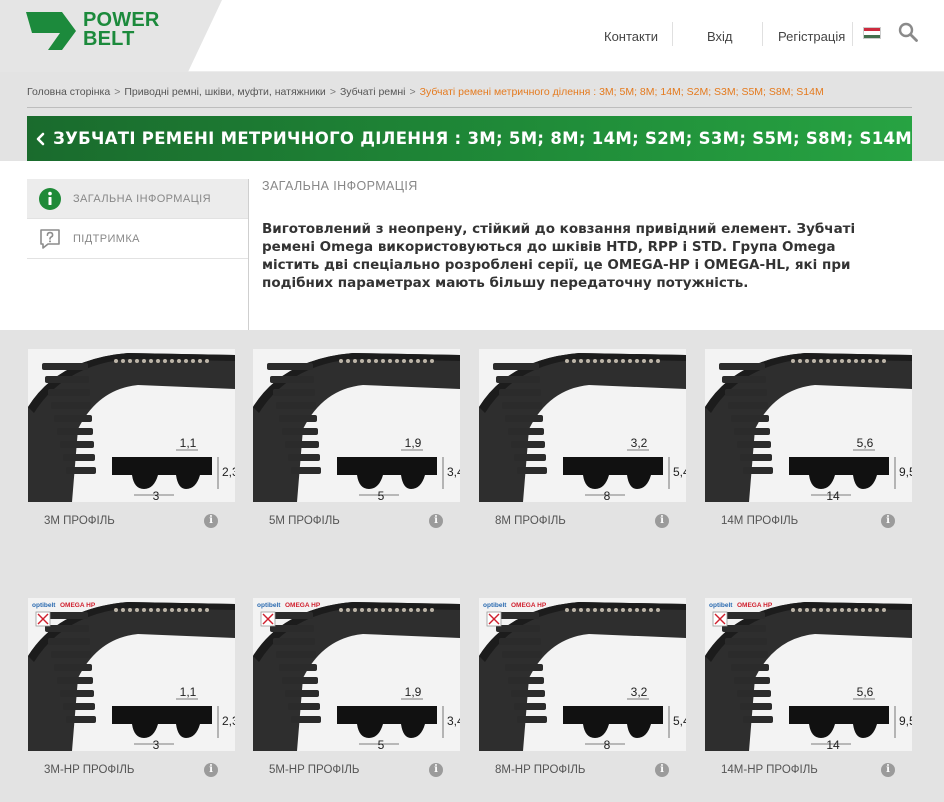 The image size is (944, 802). I want to click on support-icon-wrap, so click(50, 239).